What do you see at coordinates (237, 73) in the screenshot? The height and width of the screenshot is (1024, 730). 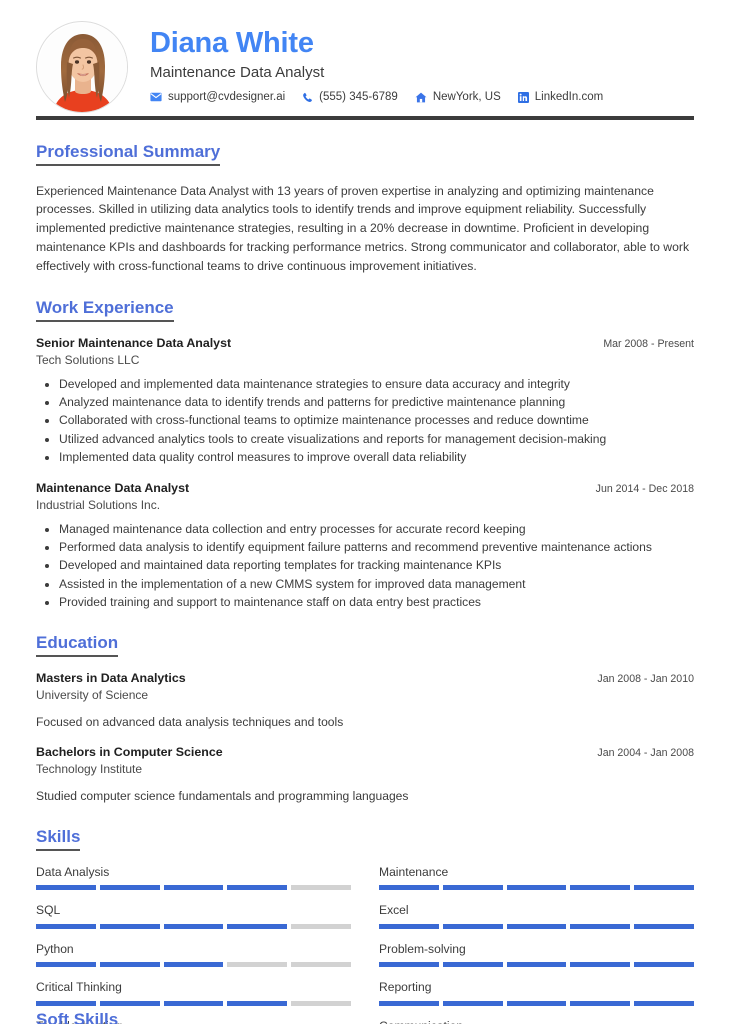 I see `job-title: Maintenance Data Analyst` at bounding box center [237, 73].